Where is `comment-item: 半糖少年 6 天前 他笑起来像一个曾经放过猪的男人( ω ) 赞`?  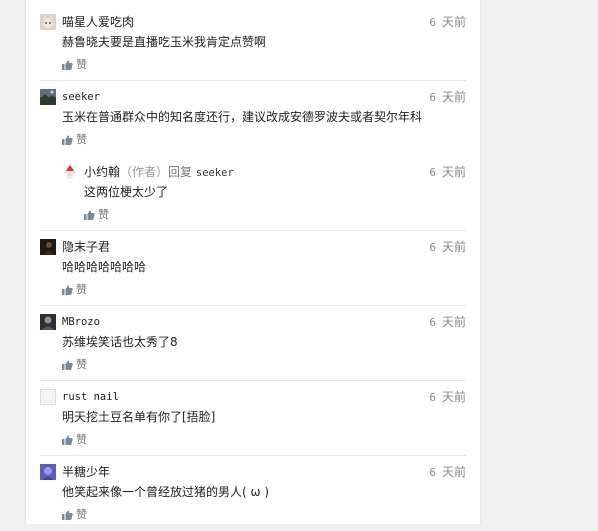
comment-item: 半糖少年 6 天前 他笑起来像一个曾经放过猪的男人( ω ) 赞 is located at coordinates (253, 497).